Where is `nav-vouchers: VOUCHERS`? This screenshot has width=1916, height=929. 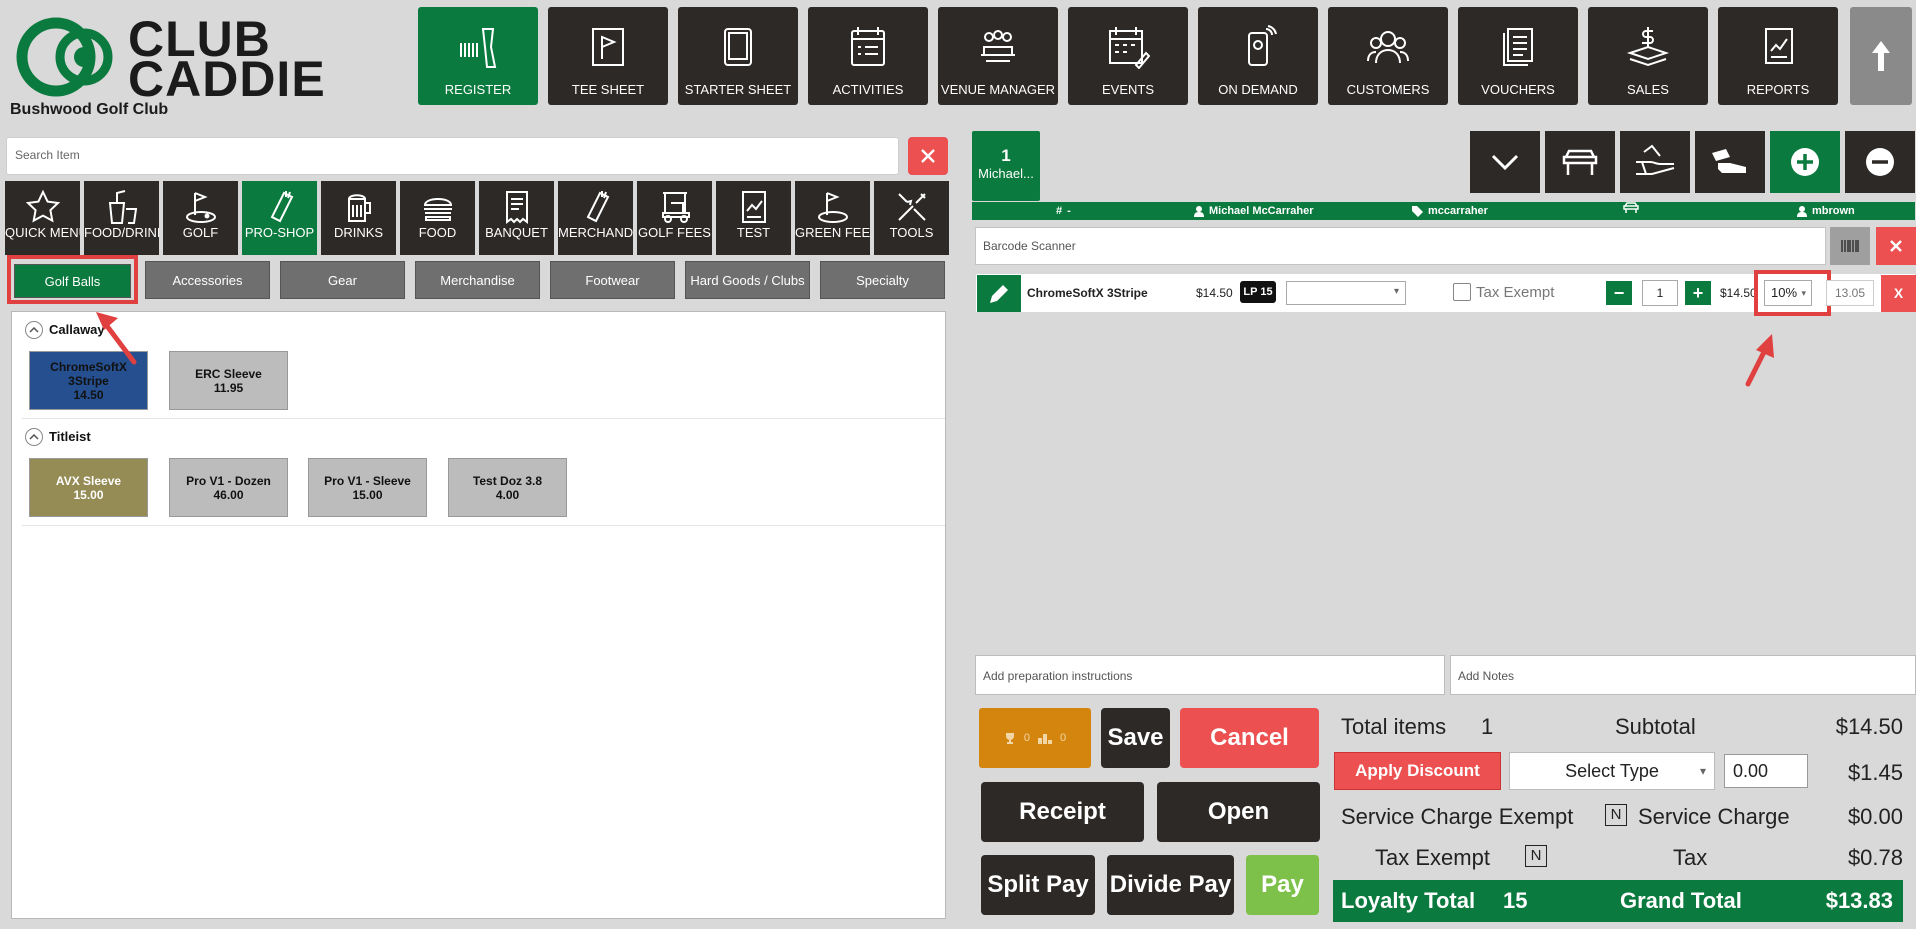 nav-vouchers: VOUCHERS is located at coordinates (1518, 56).